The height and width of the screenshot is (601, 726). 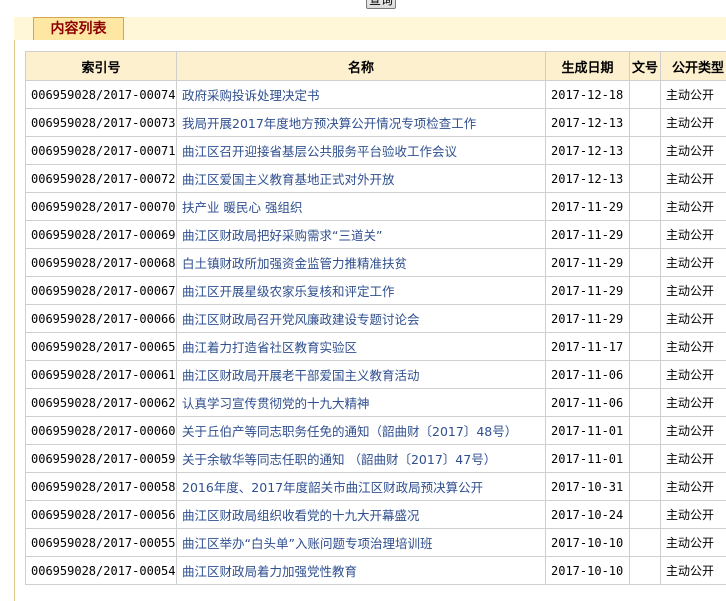 I want to click on row-index: 006959028/2017-00062, so click(x=101, y=402).